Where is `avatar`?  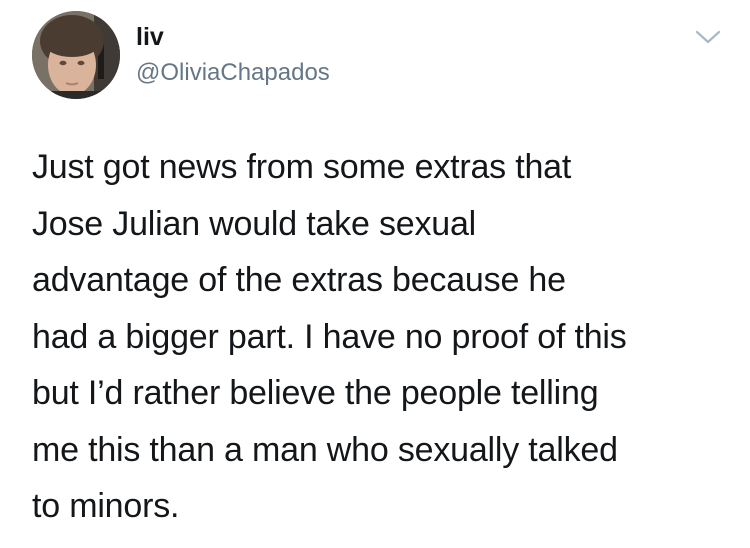 avatar is located at coordinates (76, 55).